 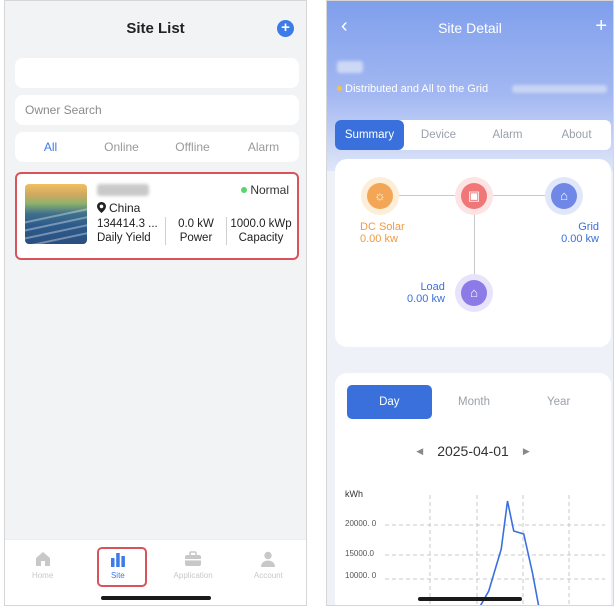 I want to click on page-title: Site Detail, so click(x=470, y=28).